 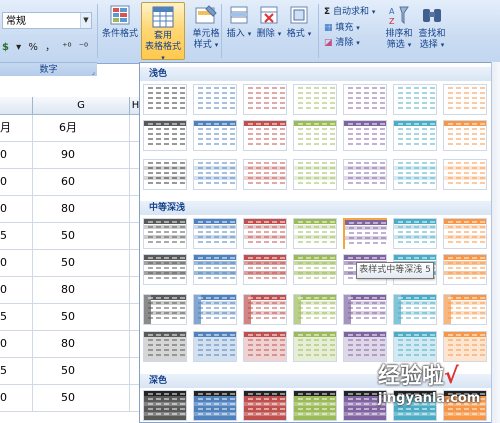 What do you see at coordinates (18, 47) in the screenshot?
I see `accounting-dropdown: ▾` at bounding box center [18, 47].